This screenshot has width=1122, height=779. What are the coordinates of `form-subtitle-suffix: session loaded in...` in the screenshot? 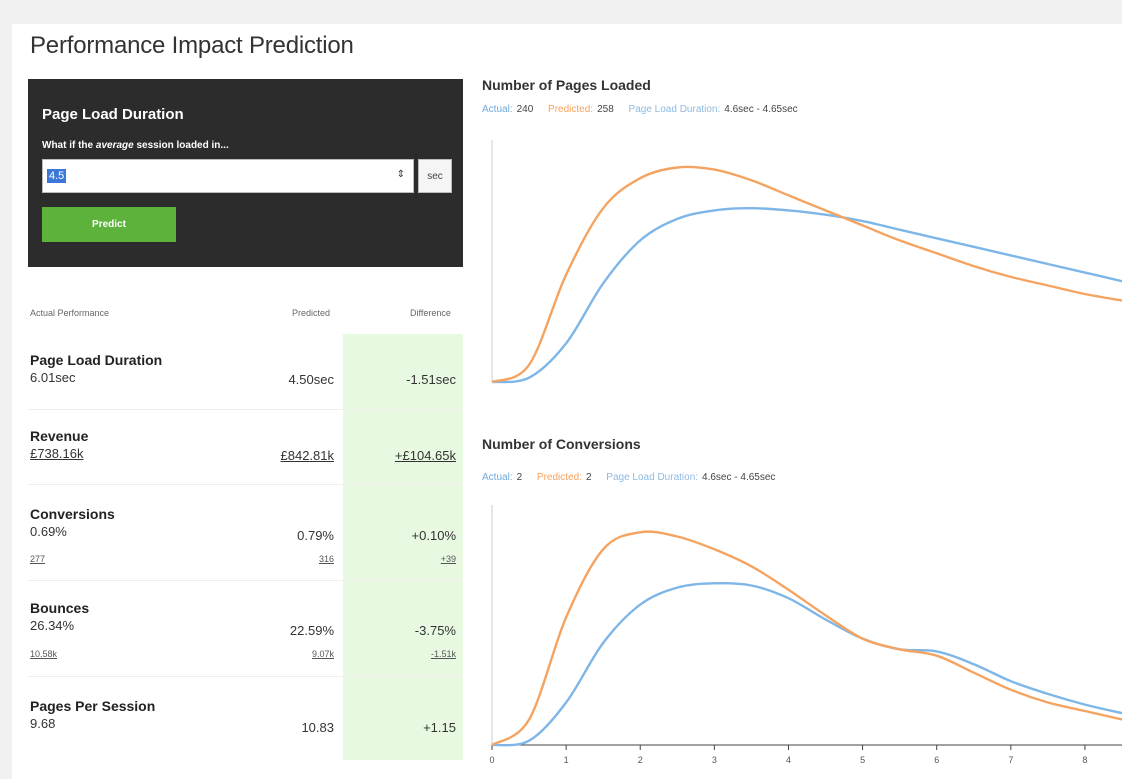 It's located at (181, 145).